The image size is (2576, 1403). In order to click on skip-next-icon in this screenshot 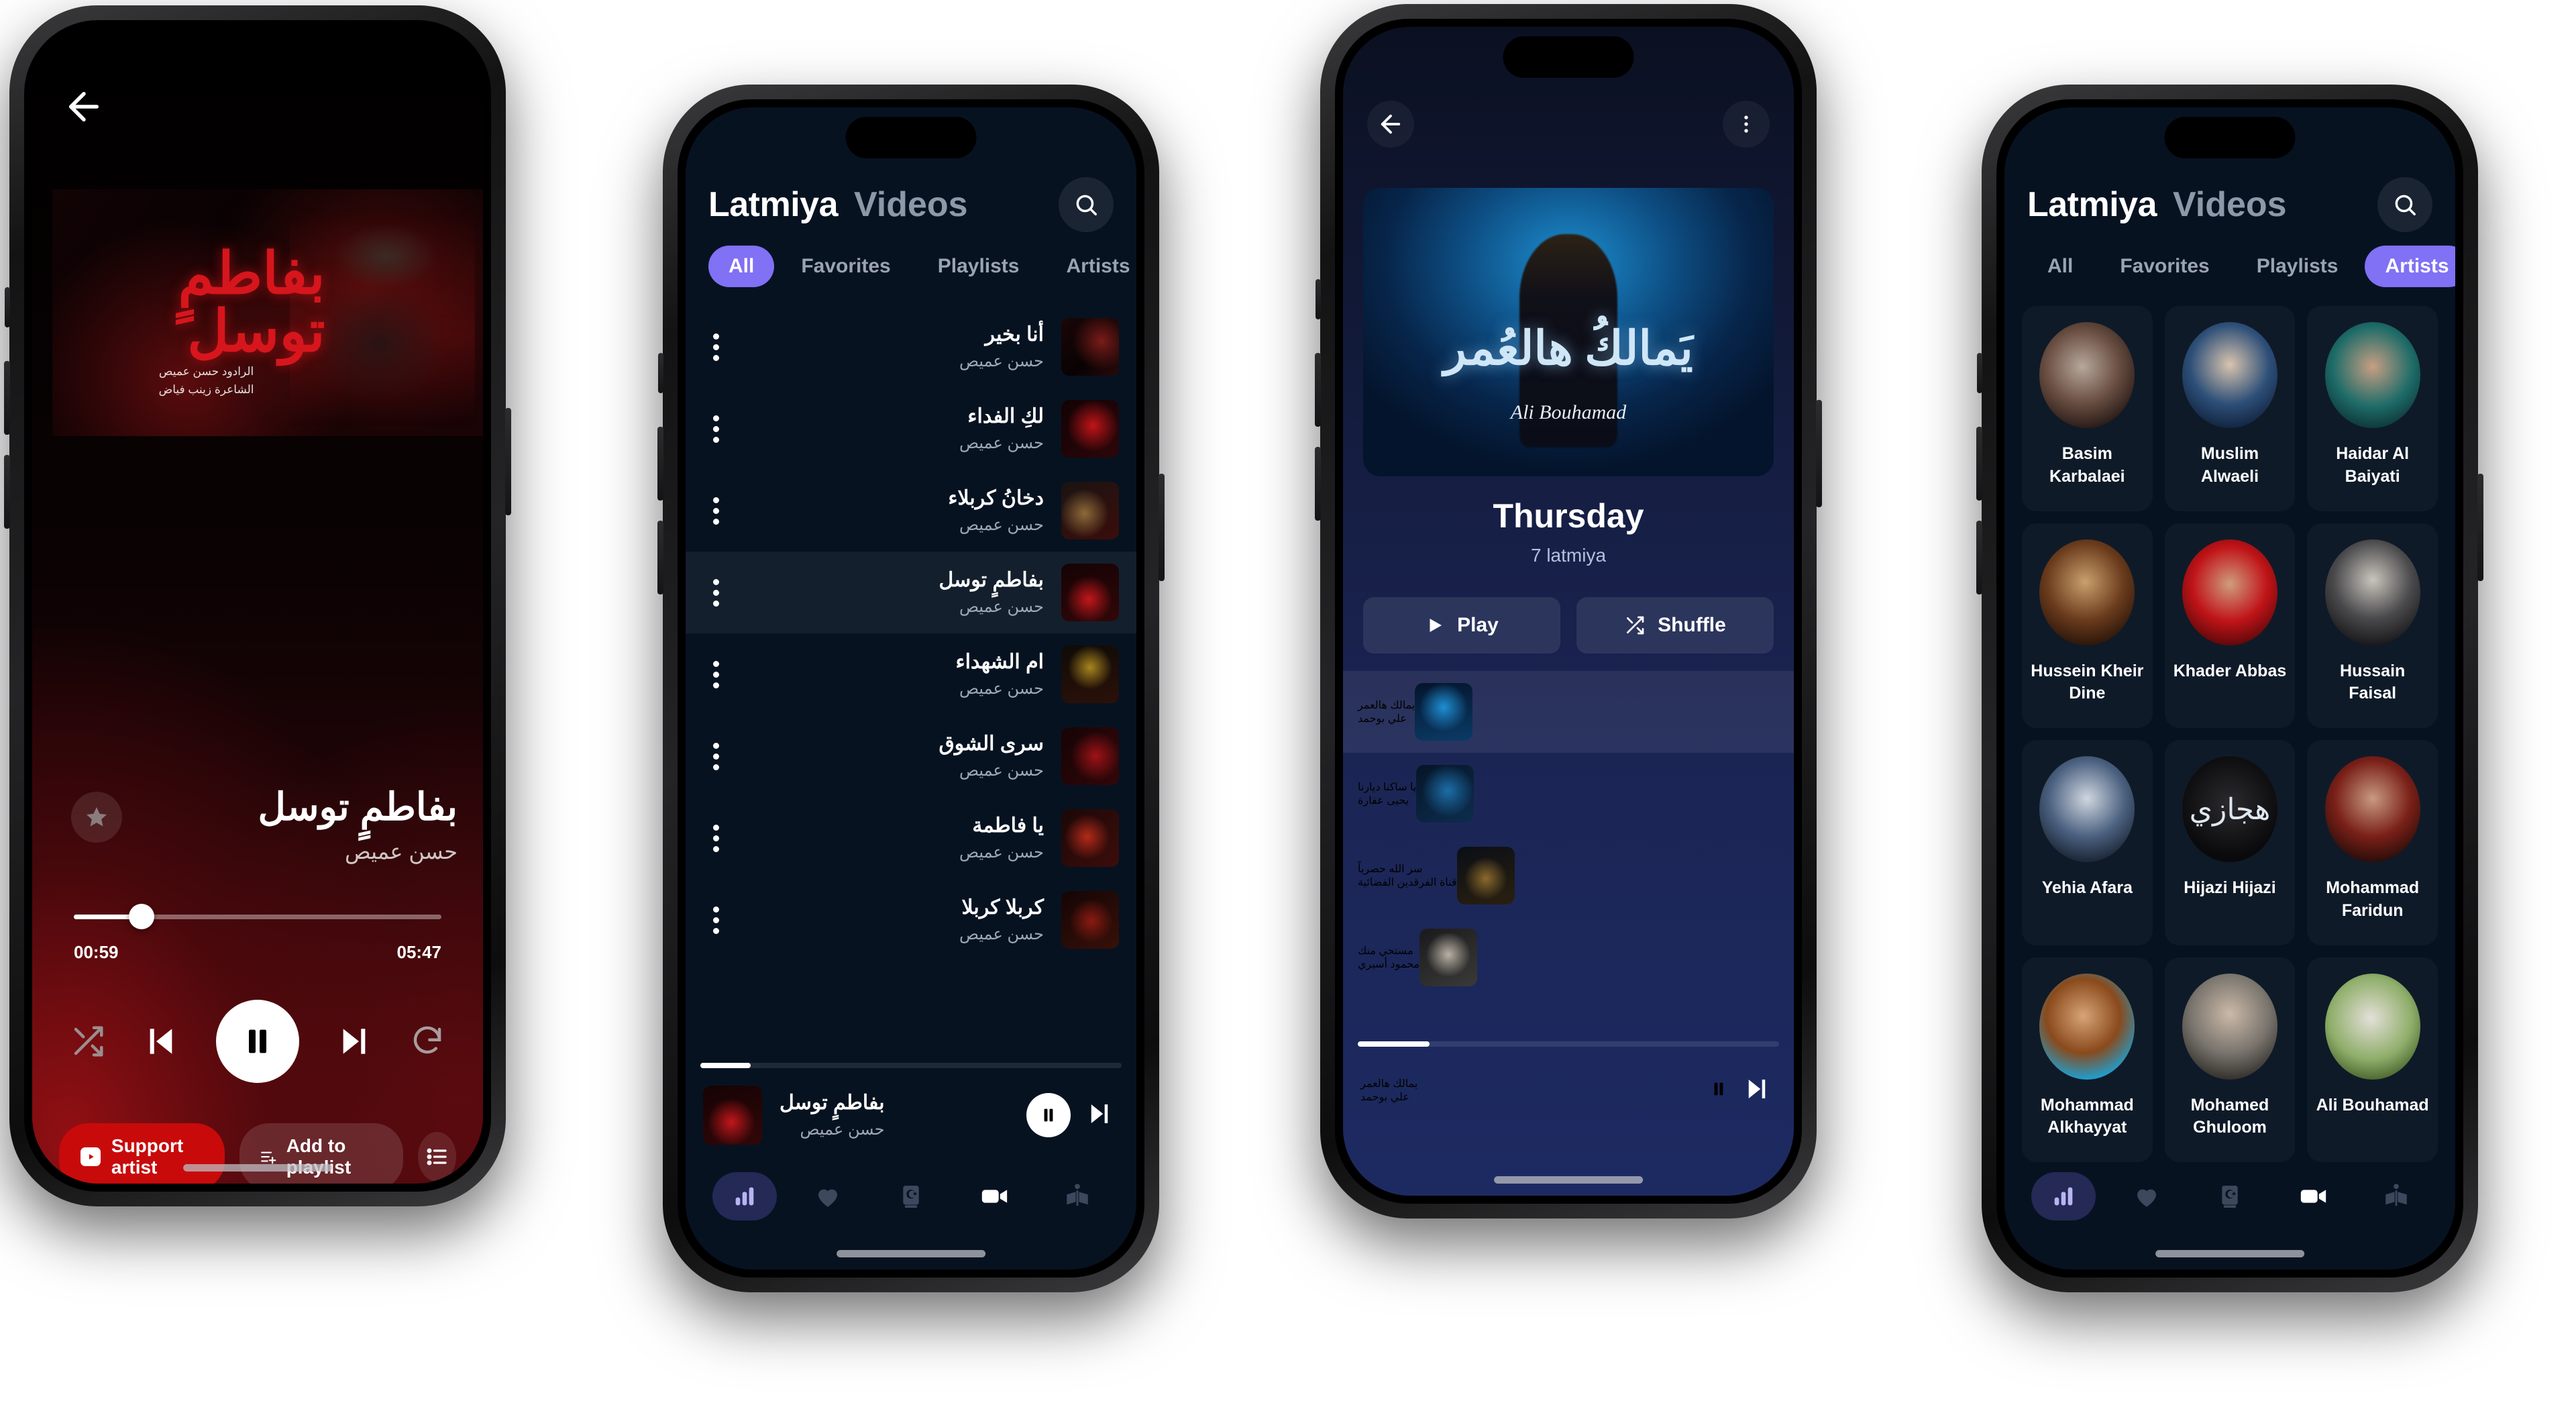, I will do `click(354, 1041)`.